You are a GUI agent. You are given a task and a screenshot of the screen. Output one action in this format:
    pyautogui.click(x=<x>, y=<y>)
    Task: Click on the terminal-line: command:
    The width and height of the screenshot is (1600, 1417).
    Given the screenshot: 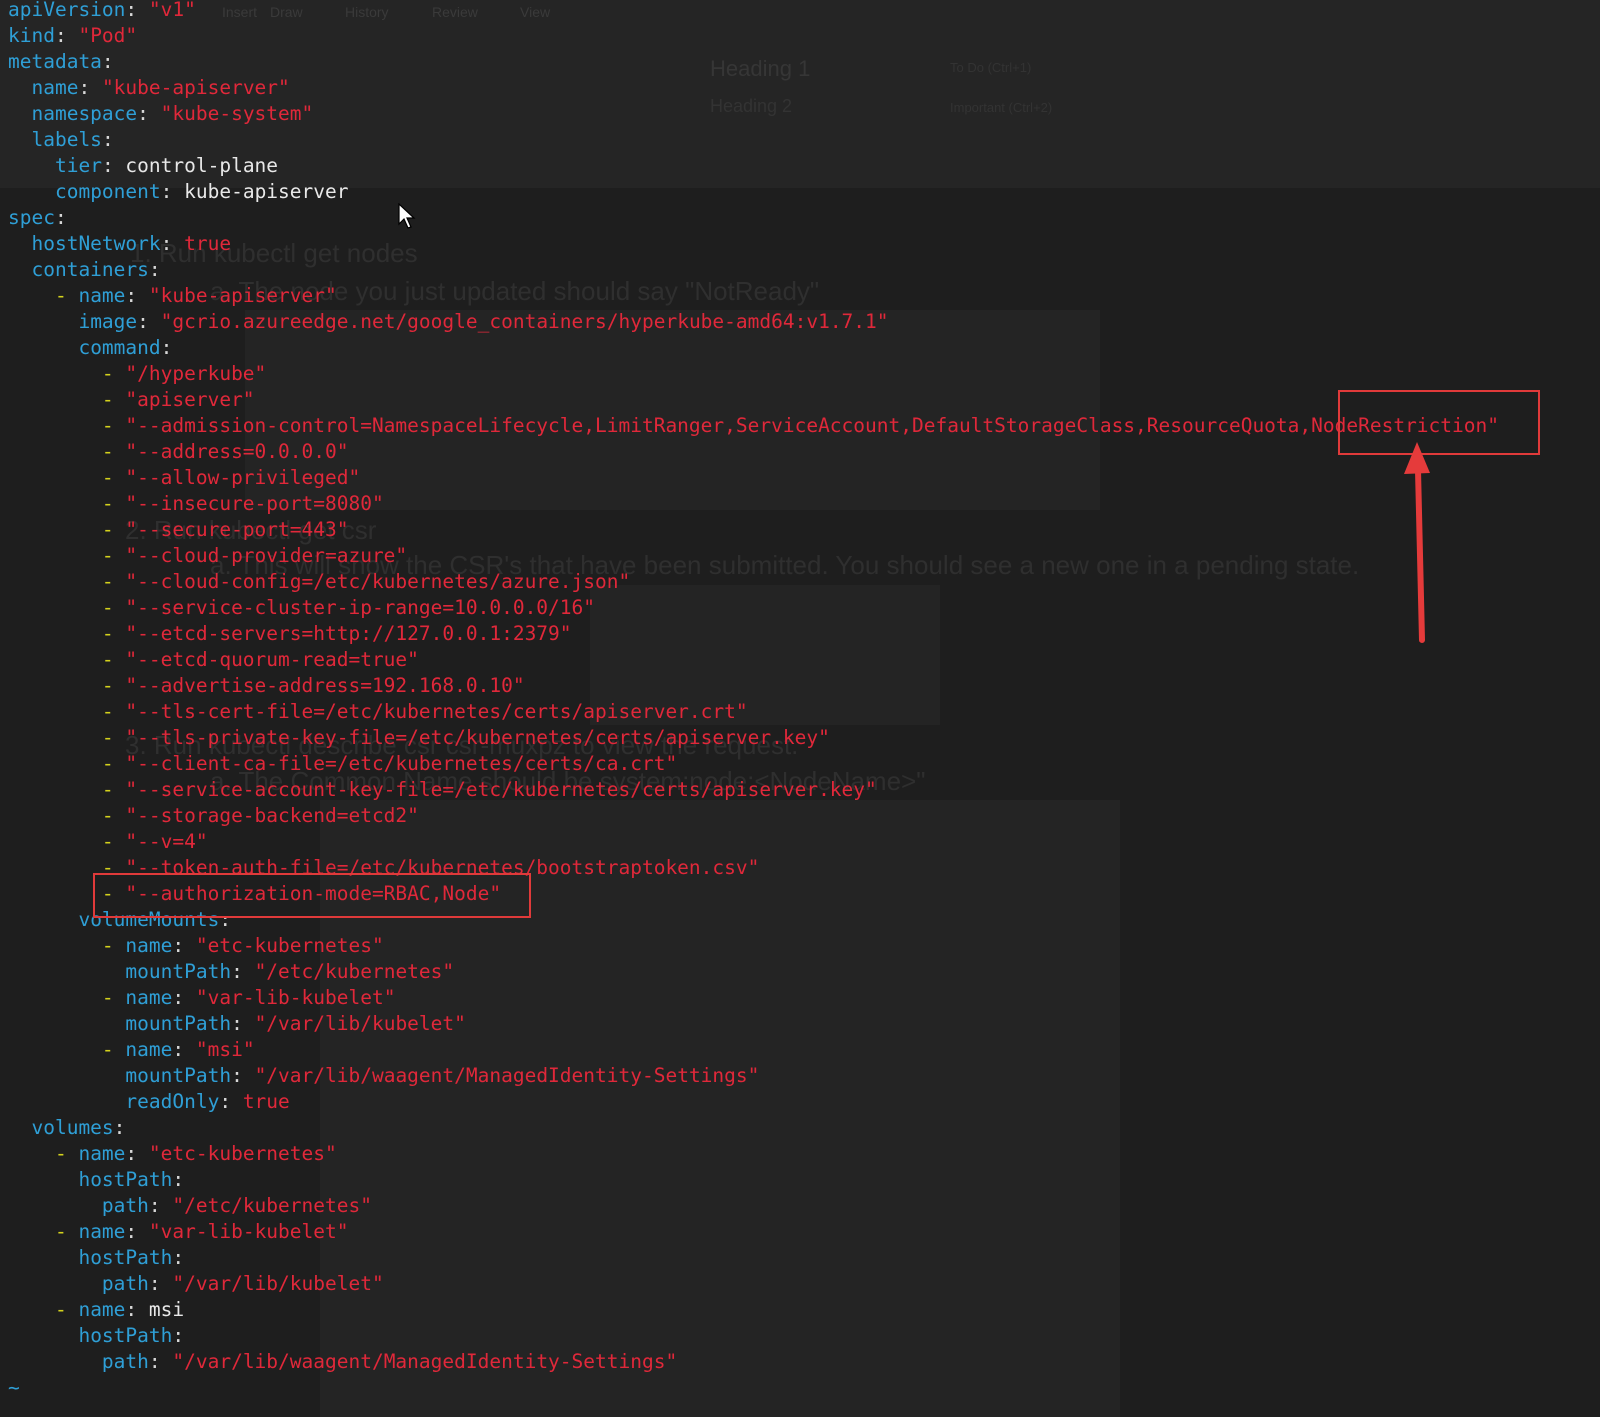 What is the action you would take?
    pyautogui.click(x=90, y=348)
    